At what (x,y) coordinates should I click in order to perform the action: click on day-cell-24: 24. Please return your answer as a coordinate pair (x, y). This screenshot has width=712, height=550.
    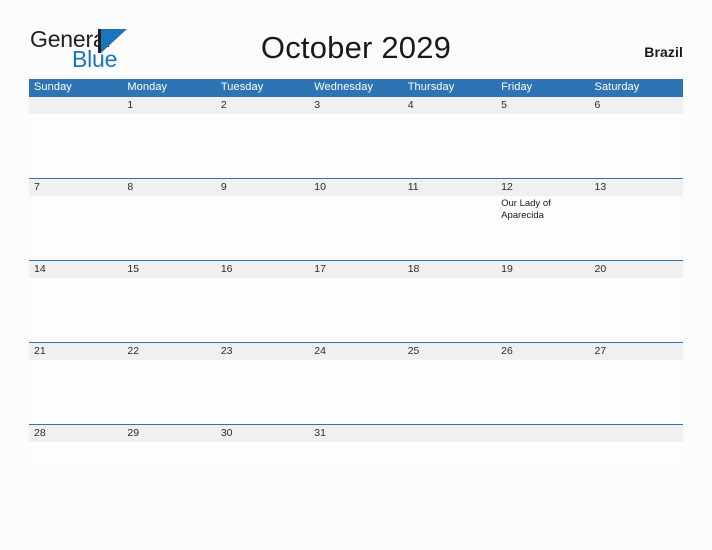
    Looking at the image, I should click on (356, 383).